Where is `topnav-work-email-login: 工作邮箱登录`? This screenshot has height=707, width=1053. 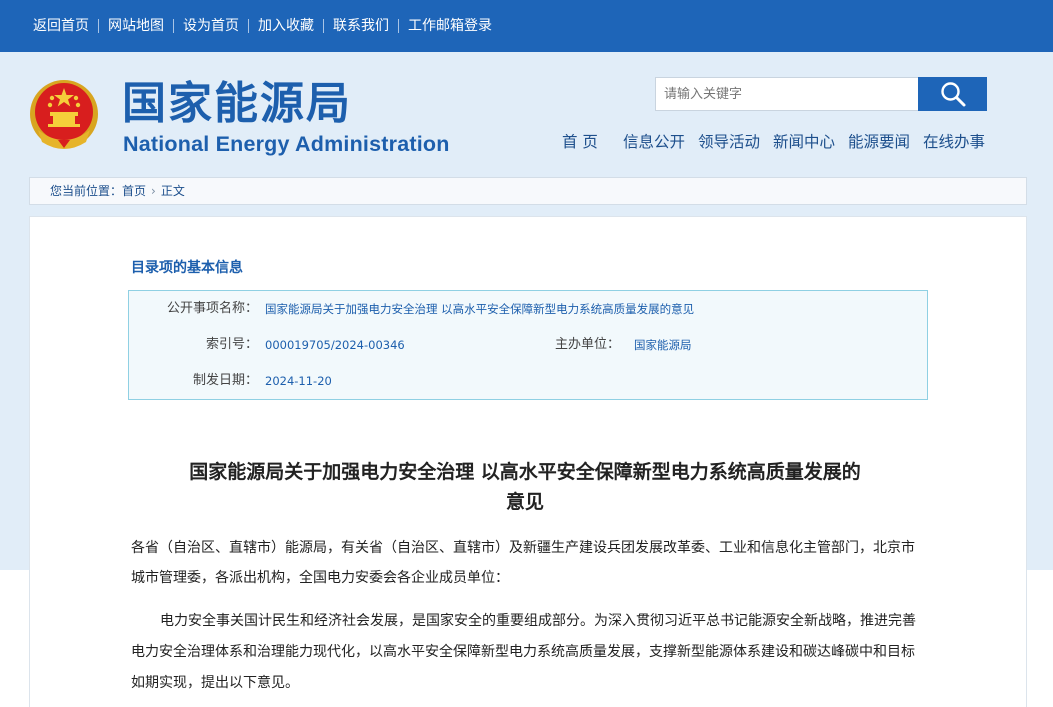
topnav-work-email-login: 工作邮箱登录 is located at coordinates (450, 26).